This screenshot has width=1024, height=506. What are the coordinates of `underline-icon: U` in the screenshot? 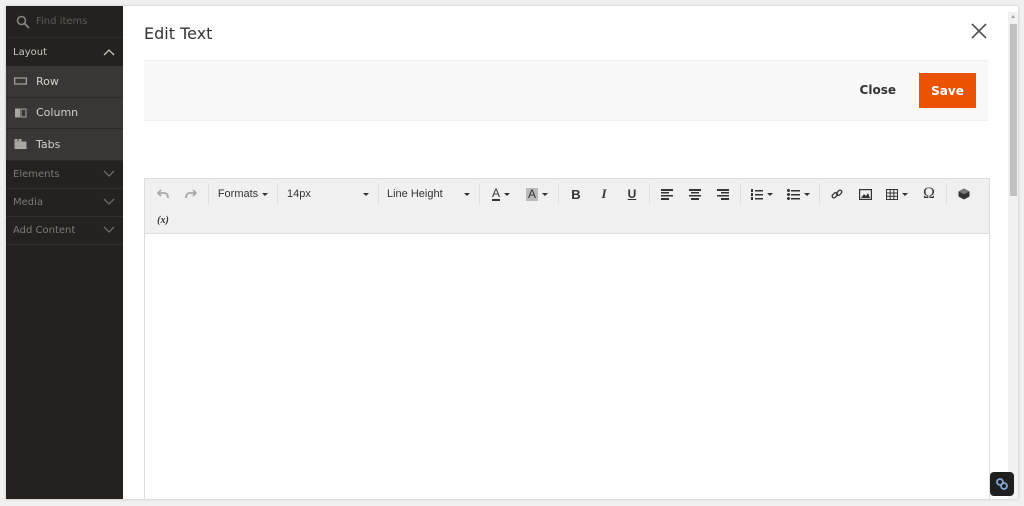 It's located at (632, 194).